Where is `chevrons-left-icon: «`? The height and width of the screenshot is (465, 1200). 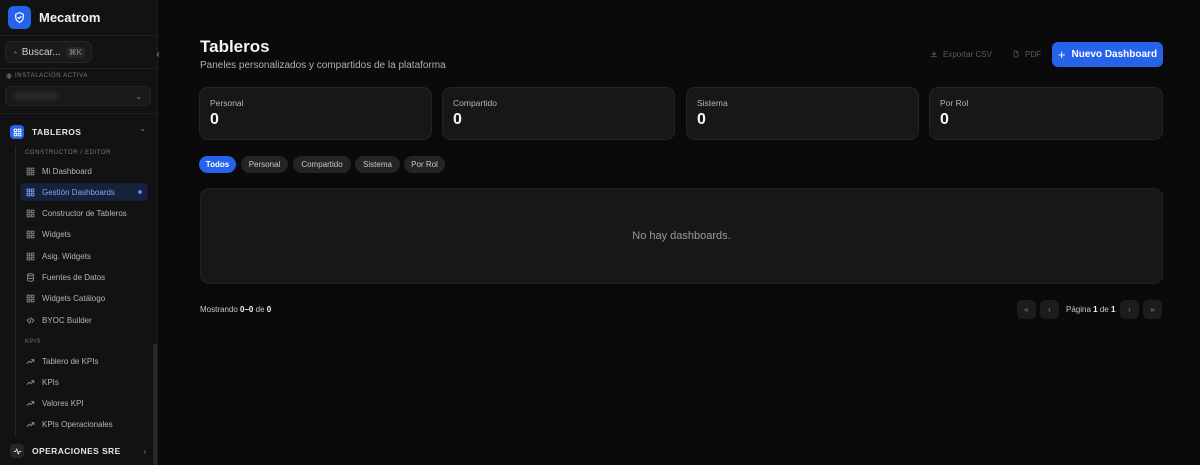
chevrons-left-icon: « is located at coordinates (1026, 309).